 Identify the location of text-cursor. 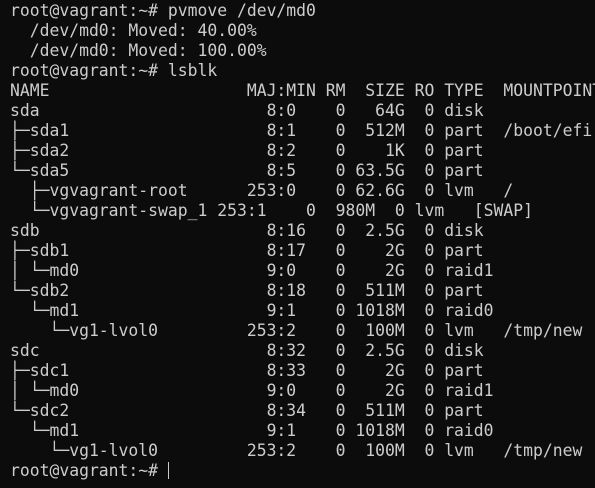
(168, 470).